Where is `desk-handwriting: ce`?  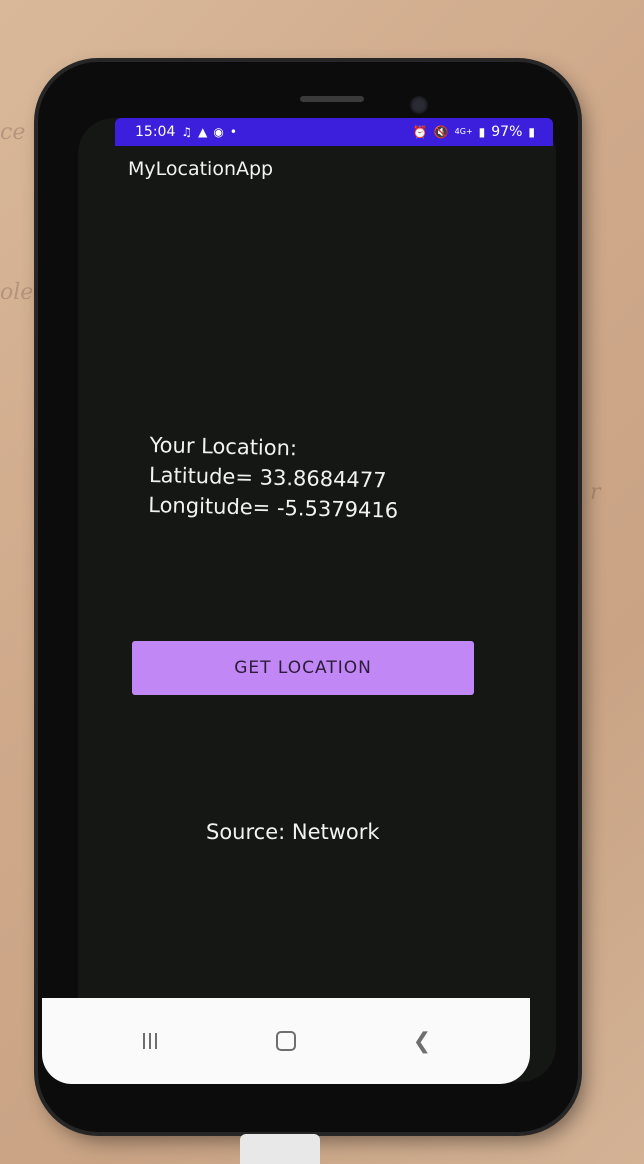
desk-handwriting: ce is located at coordinates (13, 132).